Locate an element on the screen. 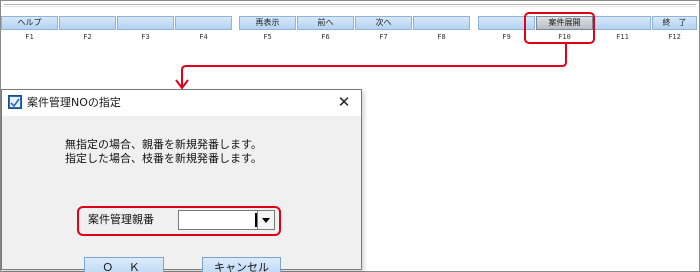 This screenshot has height=272, width=700. dialog-title: 案件管理NOの指定 is located at coordinates (74, 102).